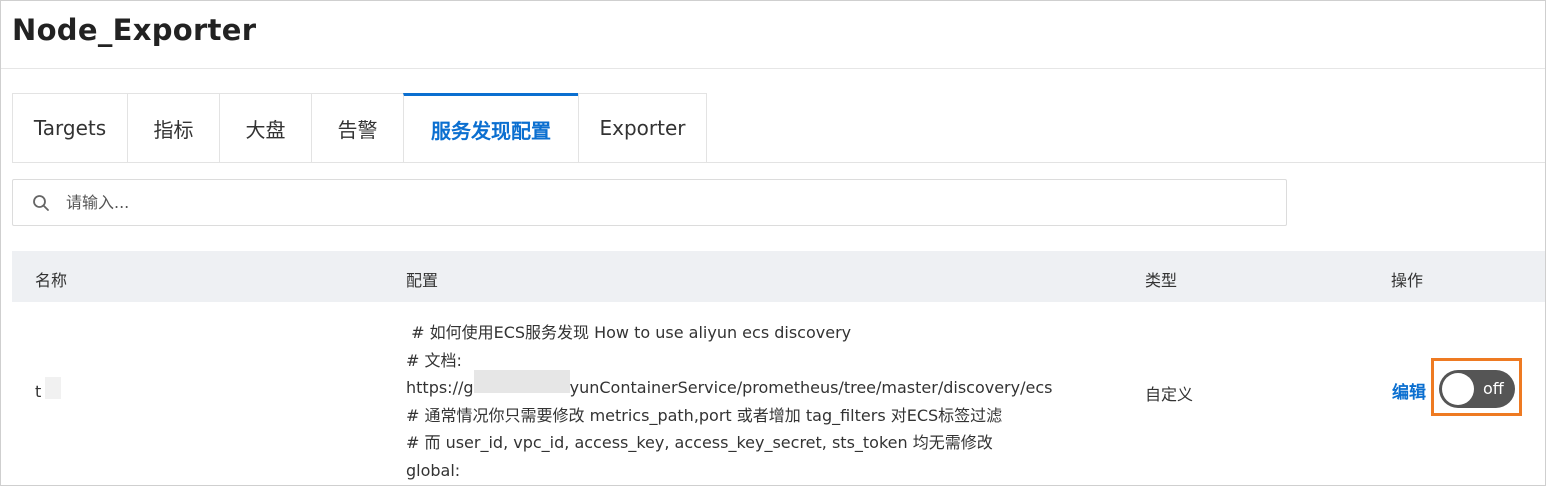 This screenshot has width=1546, height=486. I want to click on table-header: 名称 配置 类型 操作, so click(778, 276).